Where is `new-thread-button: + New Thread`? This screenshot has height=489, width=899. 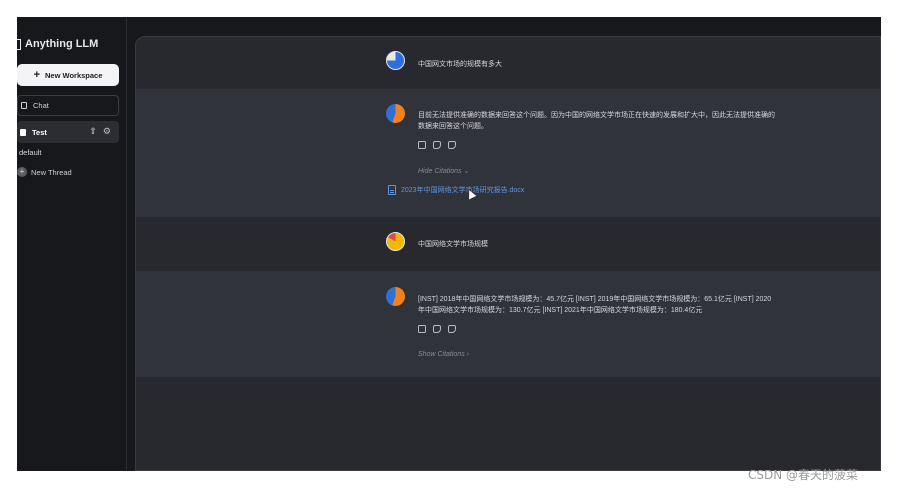
new-thread-button: + New Thread is located at coordinates (44, 172).